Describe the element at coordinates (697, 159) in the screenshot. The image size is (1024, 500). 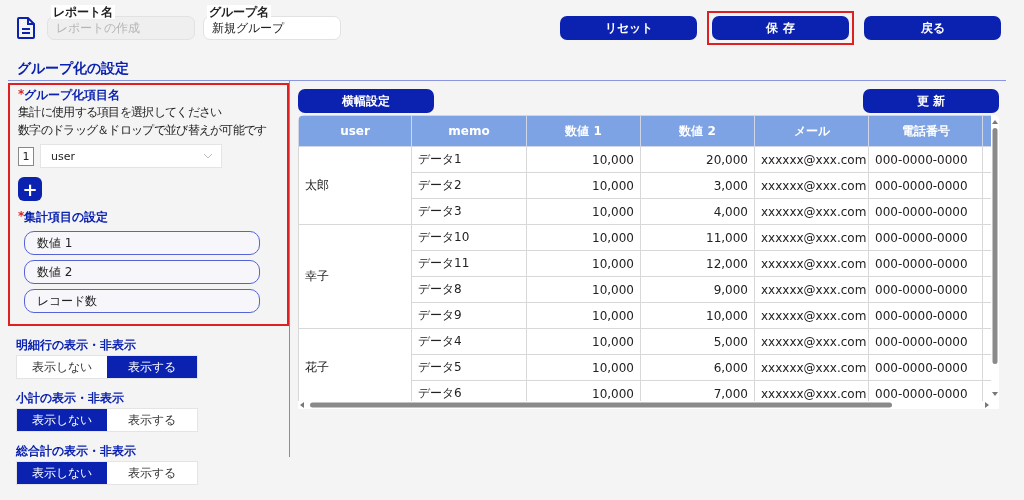
I see `table-cell: 20,000` at that location.